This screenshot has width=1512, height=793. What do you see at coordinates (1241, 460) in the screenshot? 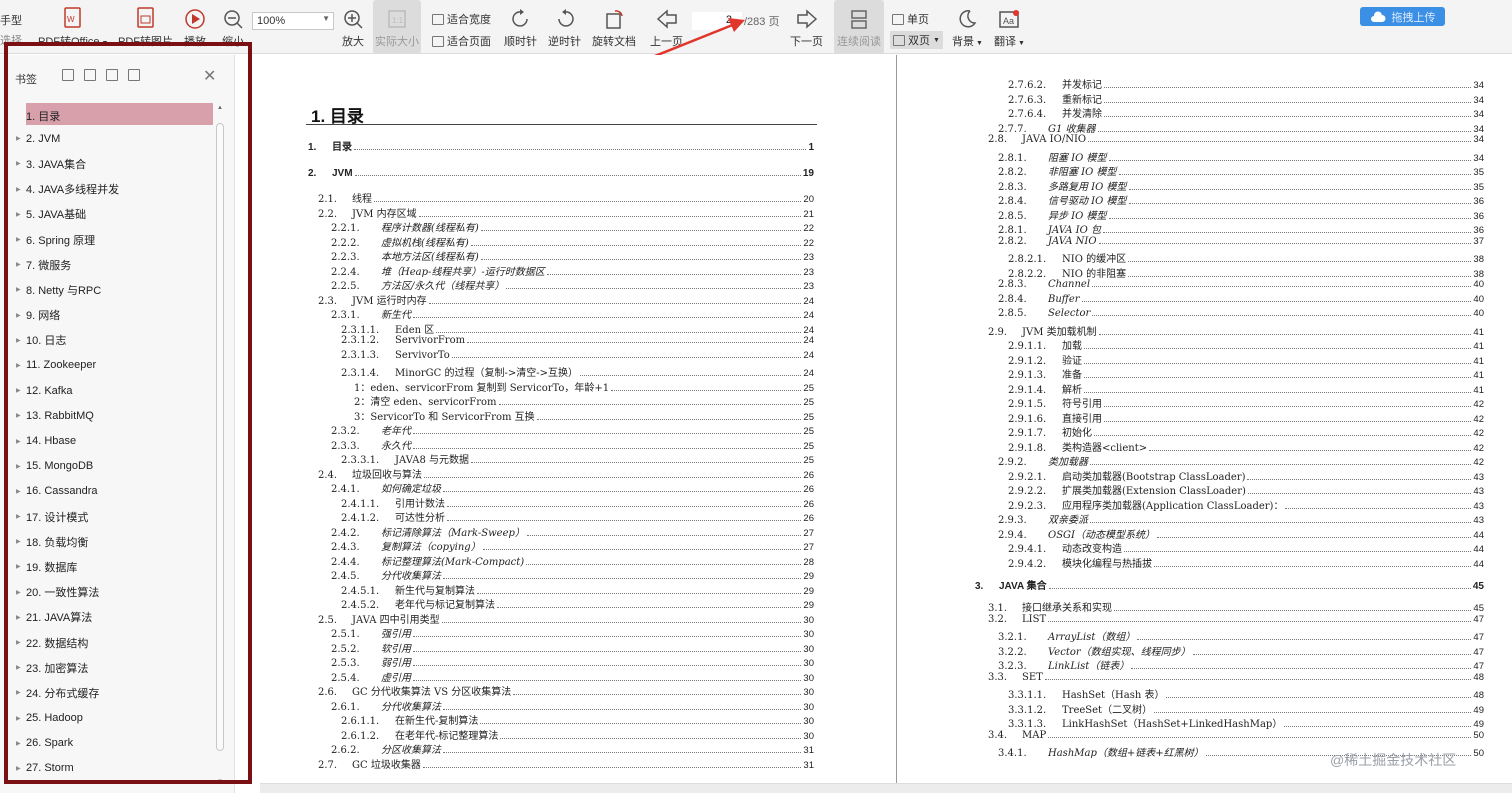
I see `toc-entry: 2.9.2. 类加载器 42` at bounding box center [1241, 460].